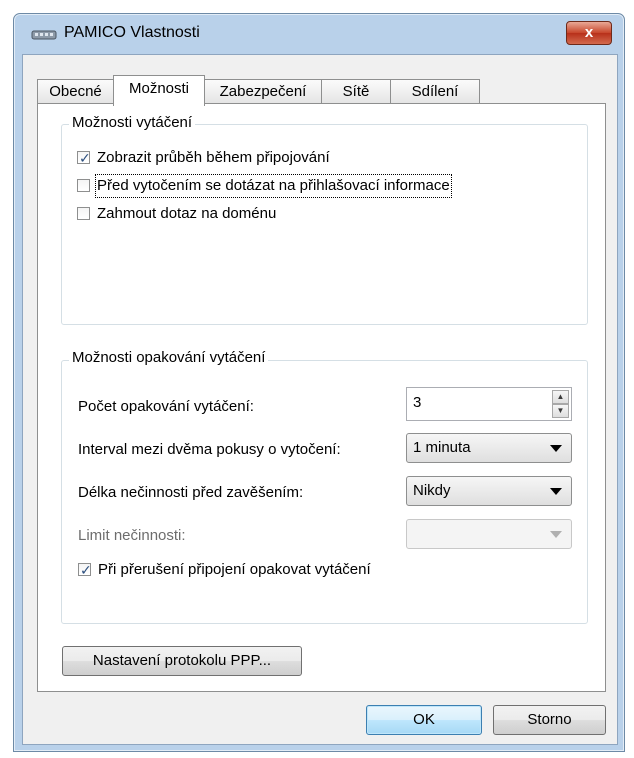  What do you see at coordinates (75, 91) in the screenshot?
I see `tab-general: Obecné` at bounding box center [75, 91].